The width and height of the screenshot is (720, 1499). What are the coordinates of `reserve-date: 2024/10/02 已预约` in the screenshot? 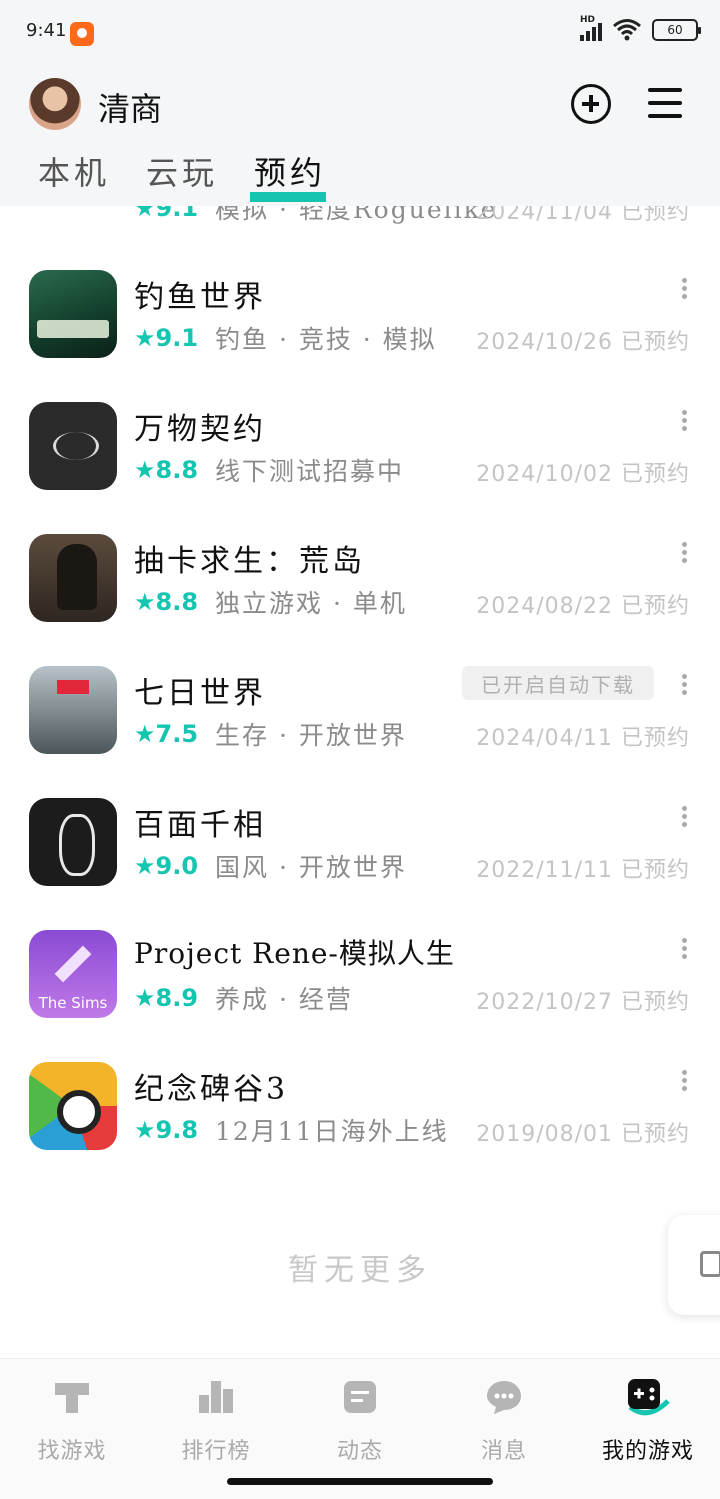 It's located at (583, 474).